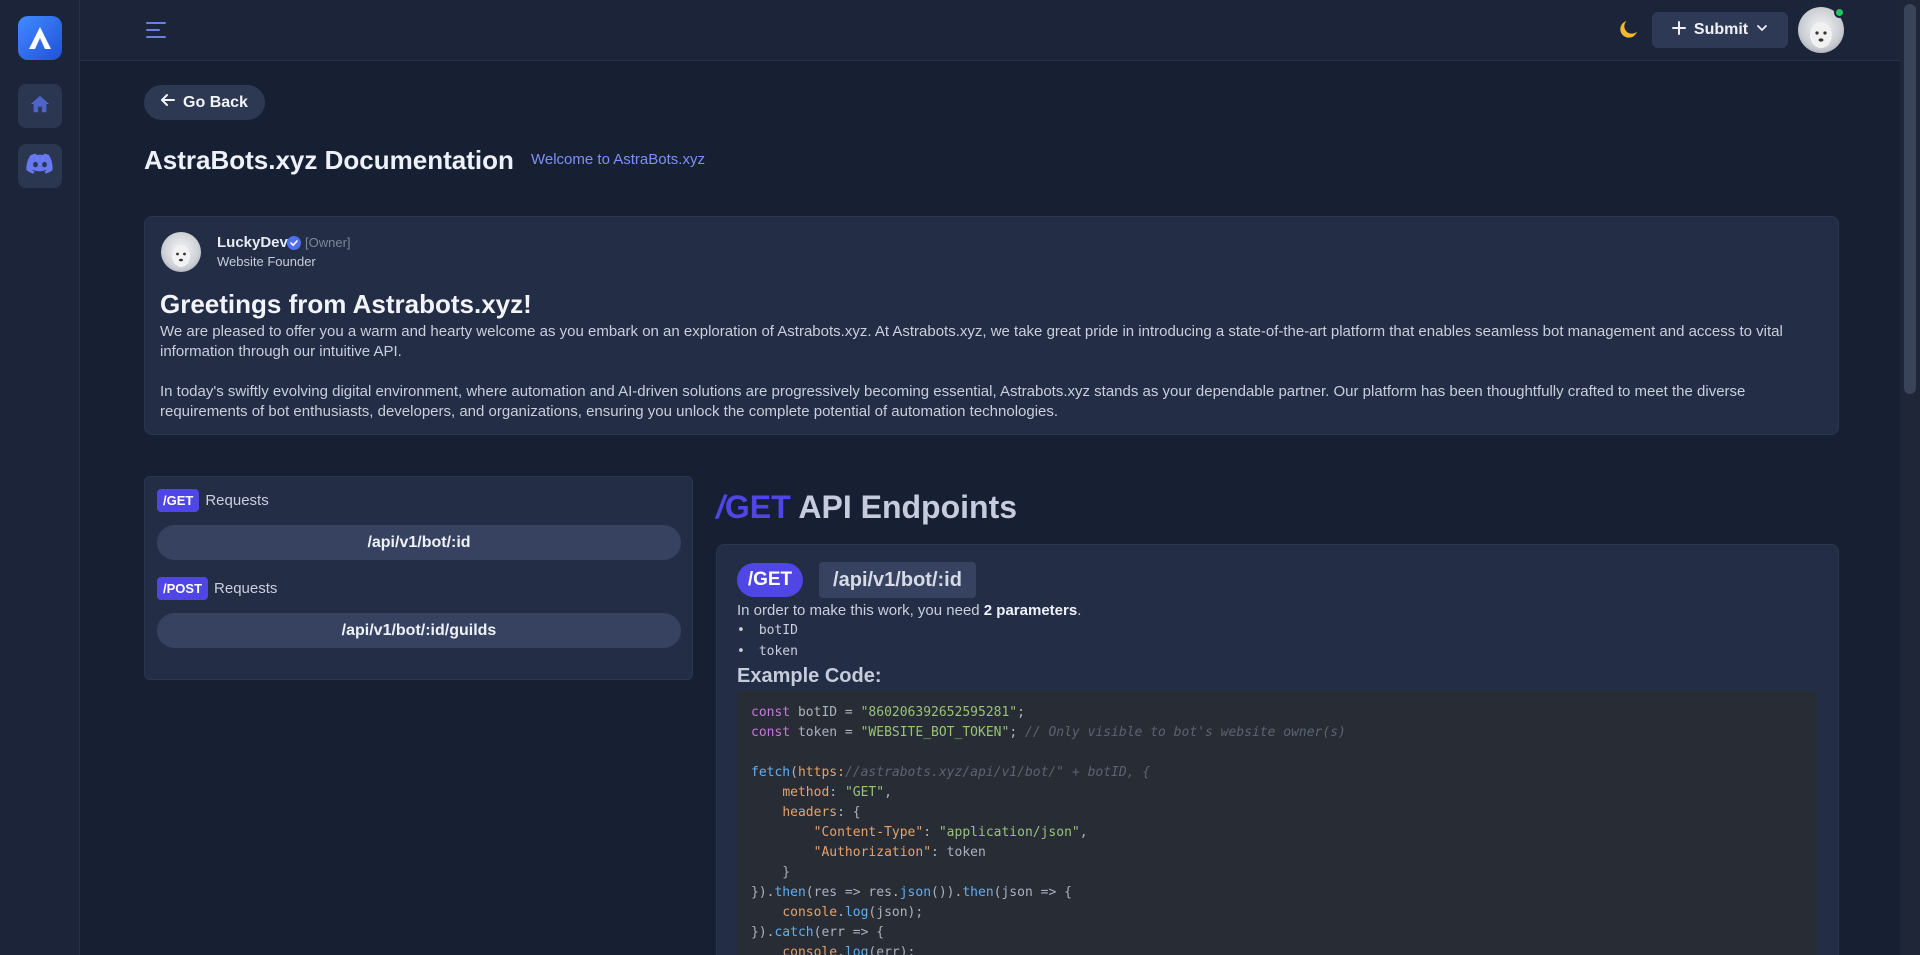 The height and width of the screenshot is (955, 1920). What do you see at coordinates (864, 792) in the screenshot?
I see `code-method-value: "GET"` at bounding box center [864, 792].